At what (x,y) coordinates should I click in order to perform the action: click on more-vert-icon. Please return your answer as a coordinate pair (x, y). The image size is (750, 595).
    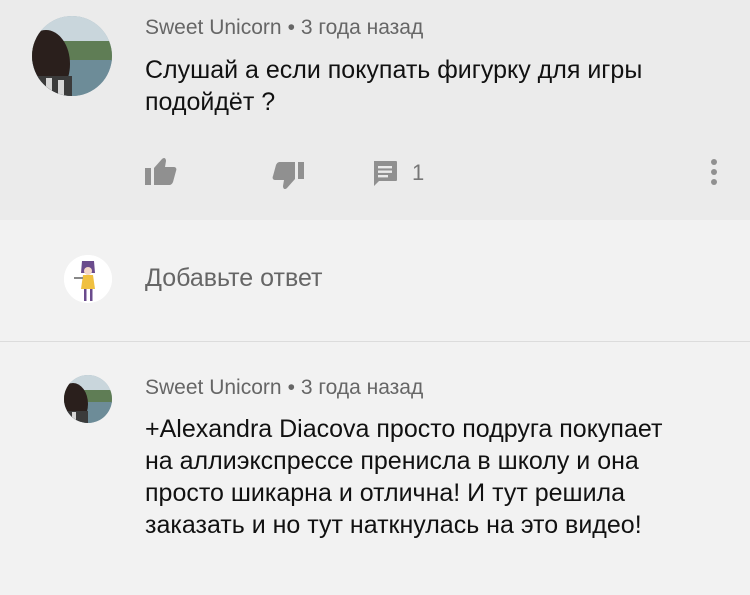
    Looking at the image, I should click on (714, 172).